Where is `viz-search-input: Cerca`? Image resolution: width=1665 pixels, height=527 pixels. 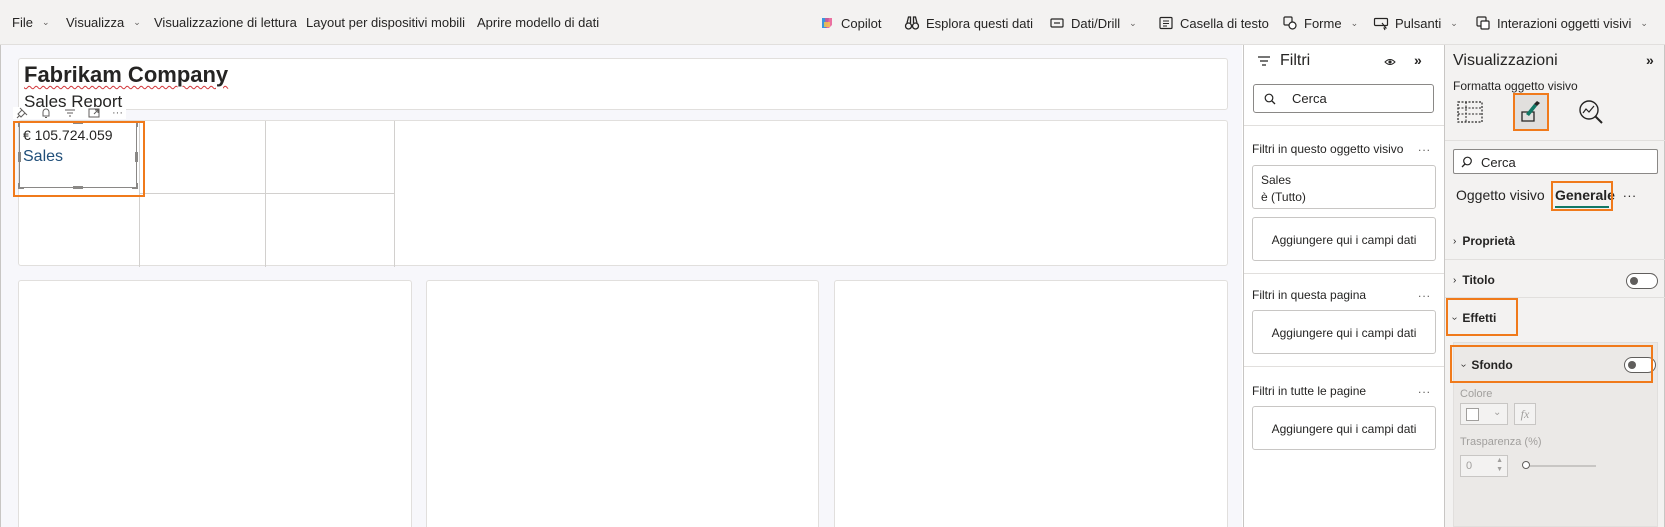
viz-search-input: Cerca is located at coordinates (1555, 161).